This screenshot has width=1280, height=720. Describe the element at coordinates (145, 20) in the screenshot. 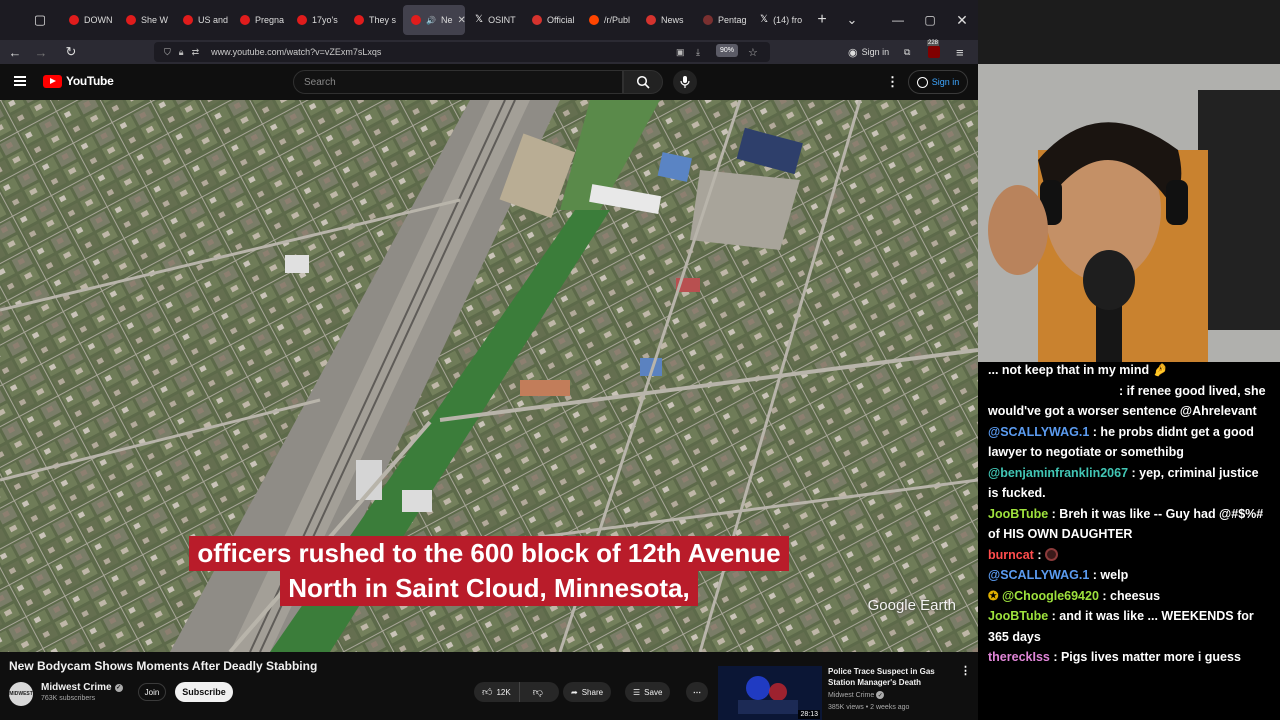

I see `tab: She W` at that location.